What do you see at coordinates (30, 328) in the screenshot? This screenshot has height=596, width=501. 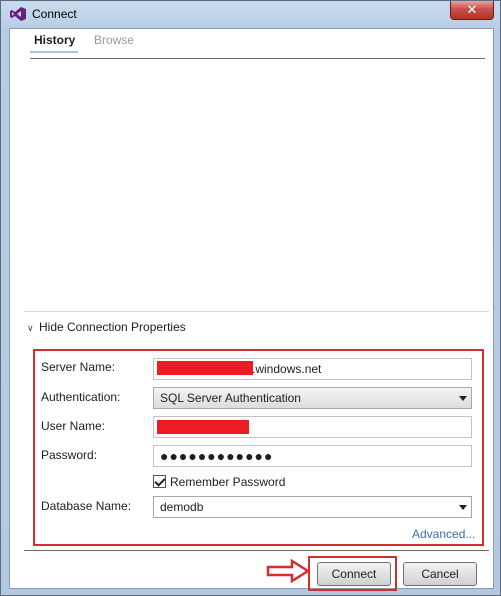 I see `chevron-down-icon: ∨` at bounding box center [30, 328].